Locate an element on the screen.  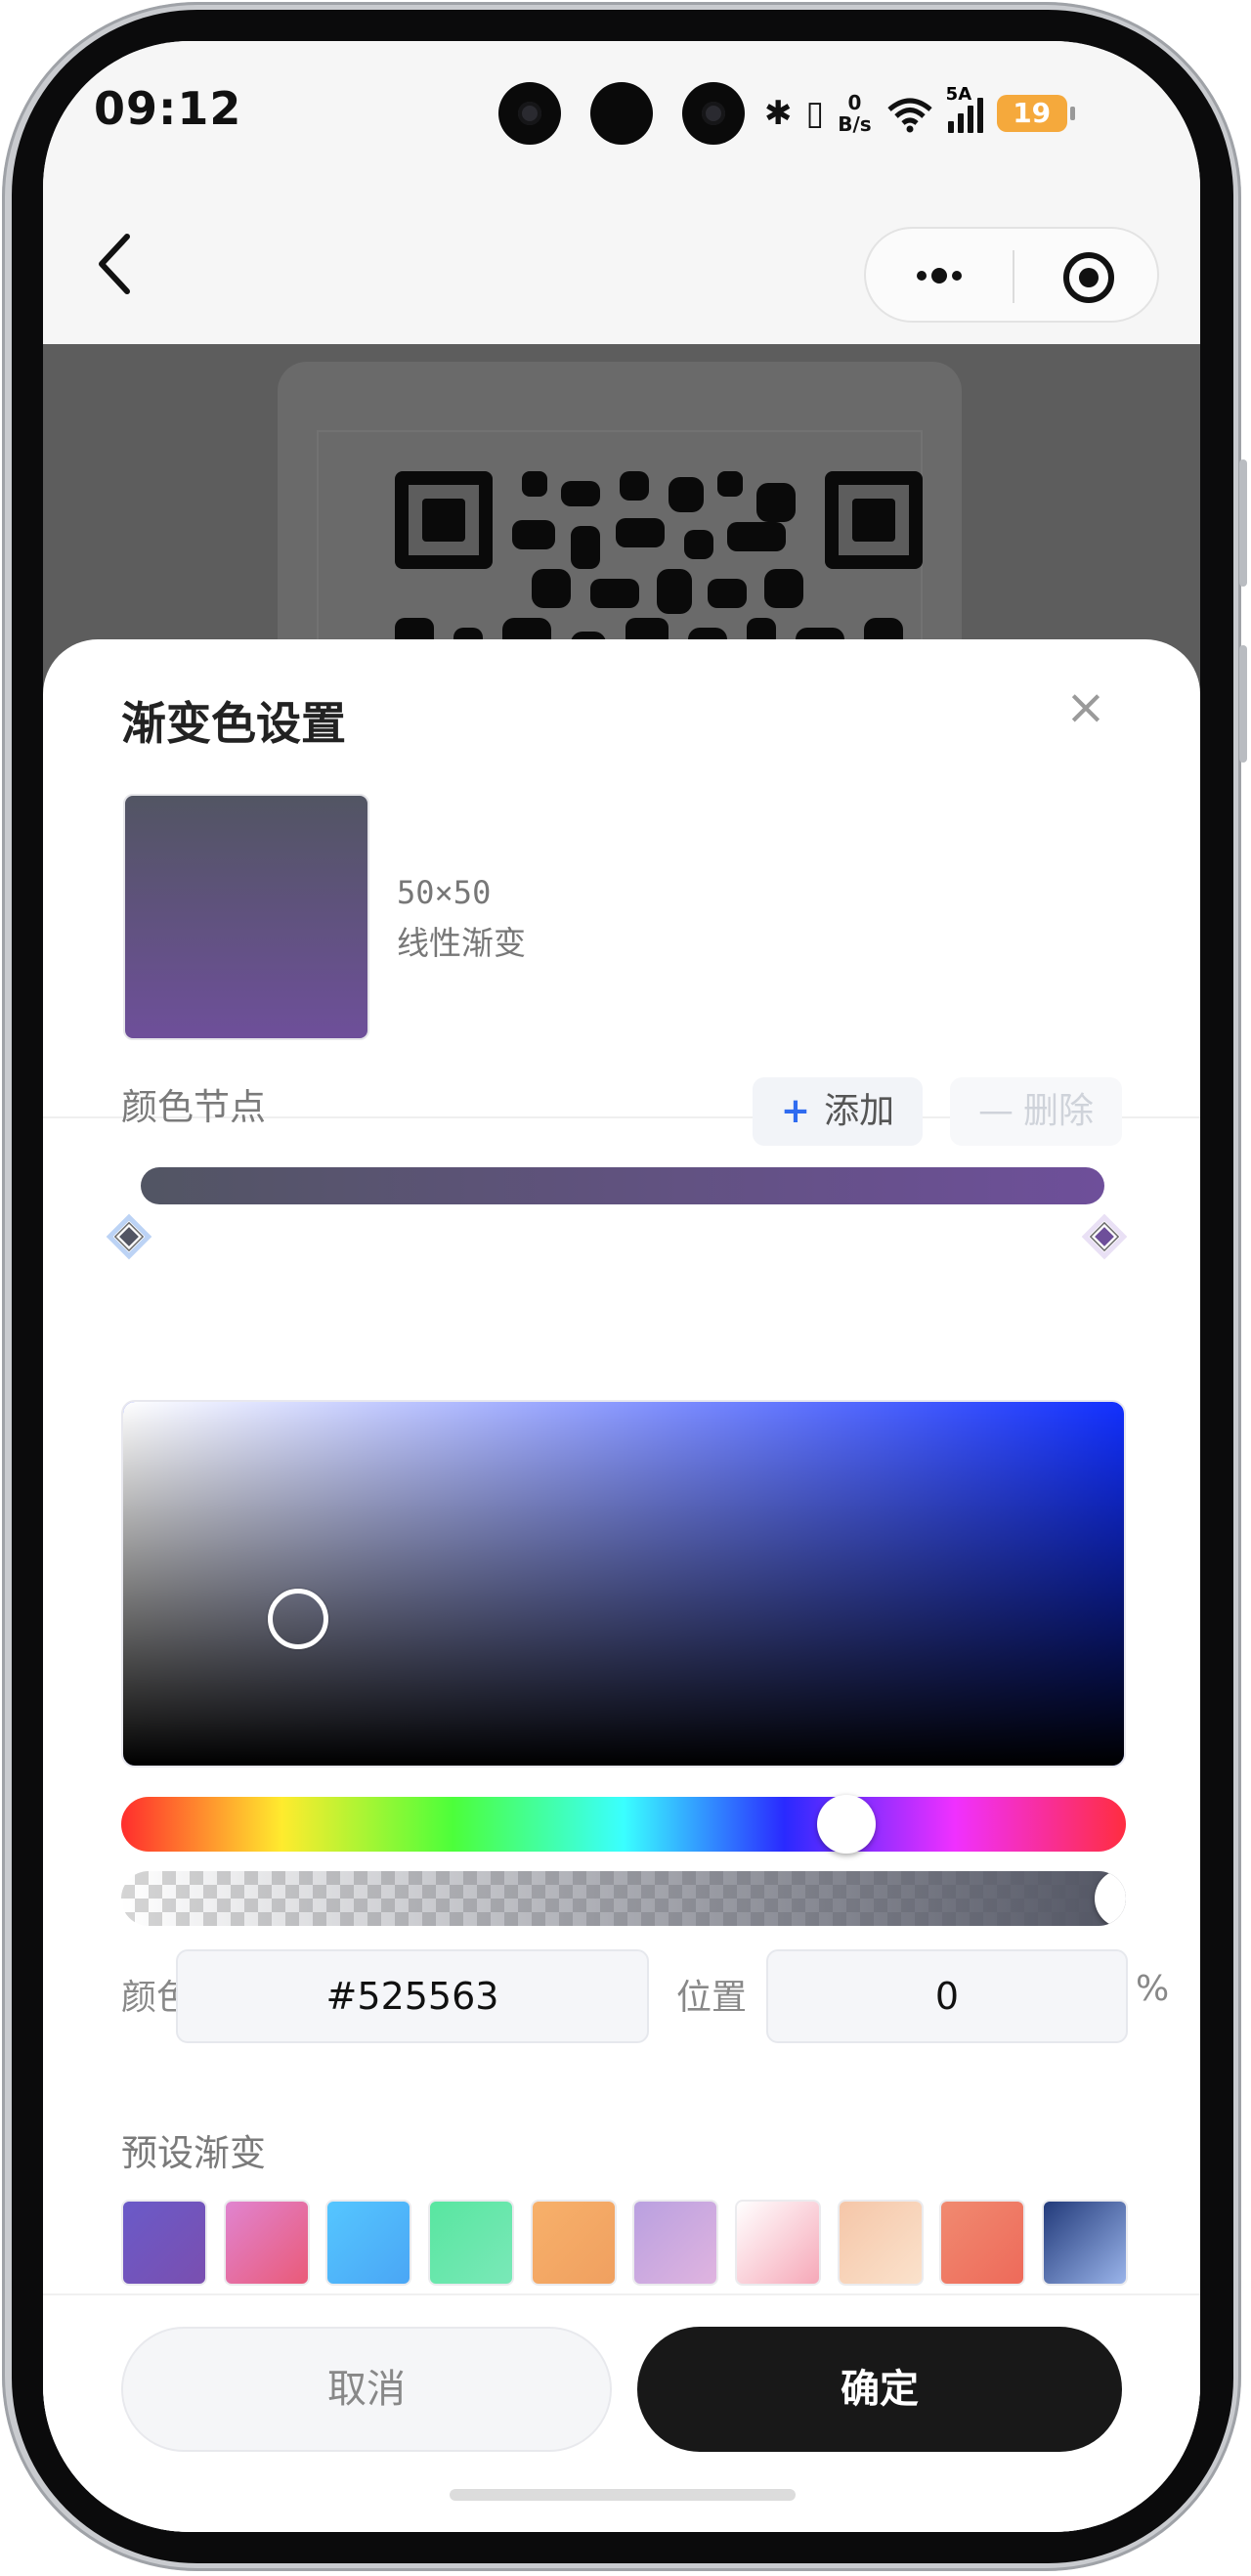
battery-icon: 19 is located at coordinates (1035, 113).